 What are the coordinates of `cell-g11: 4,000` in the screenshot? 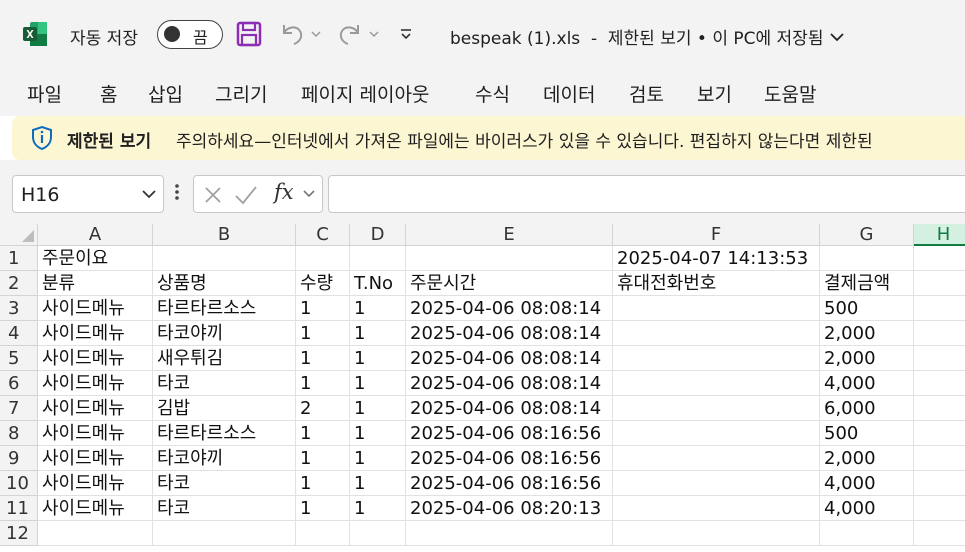 It's located at (867, 508).